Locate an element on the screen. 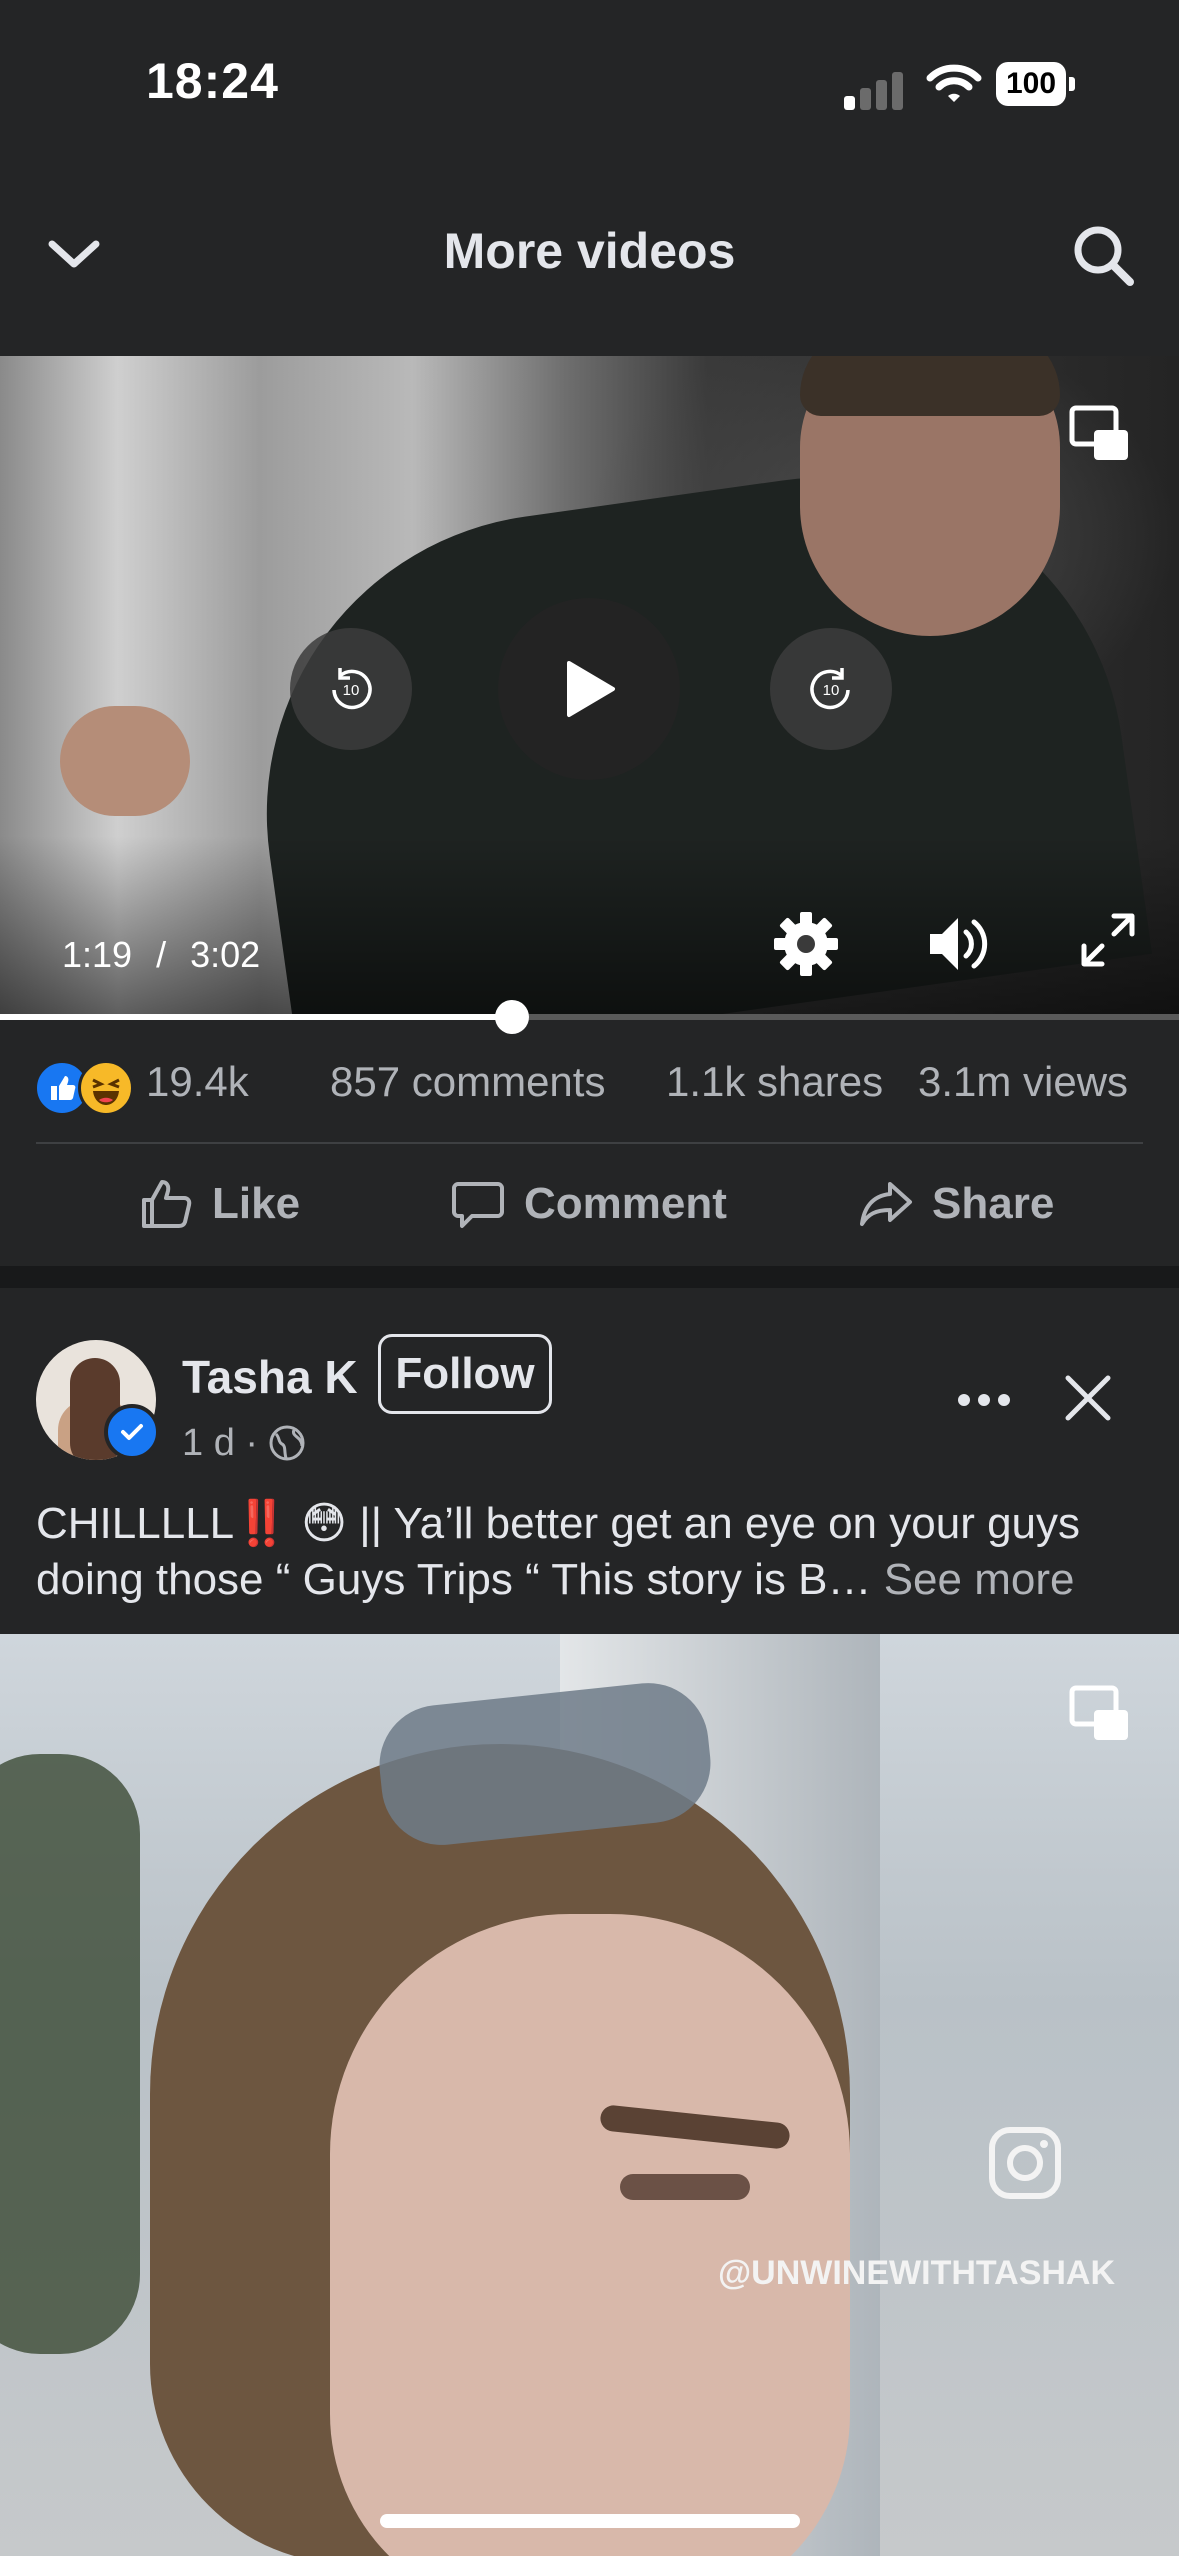 The height and width of the screenshot is (2556, 1179). globe-icon is located at coordinates (287, 1443).